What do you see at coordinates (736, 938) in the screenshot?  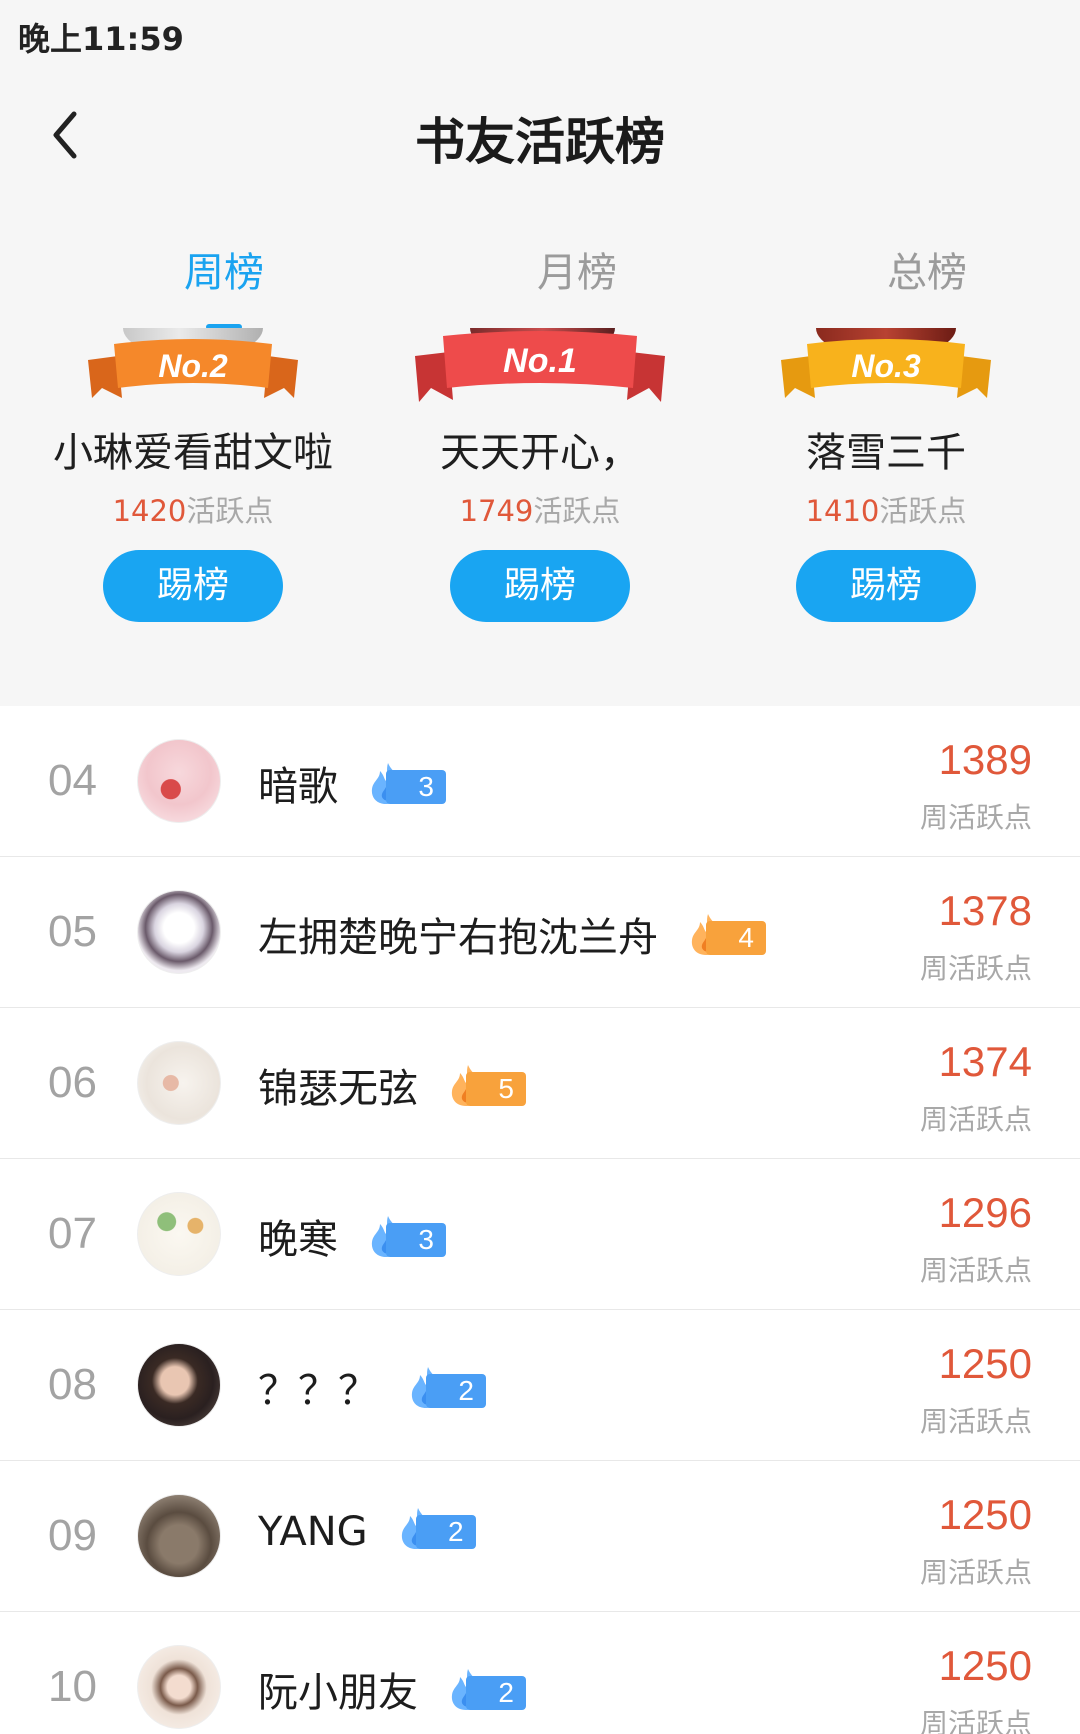 I see `level-value: 4` at bounding box center [736, 938].